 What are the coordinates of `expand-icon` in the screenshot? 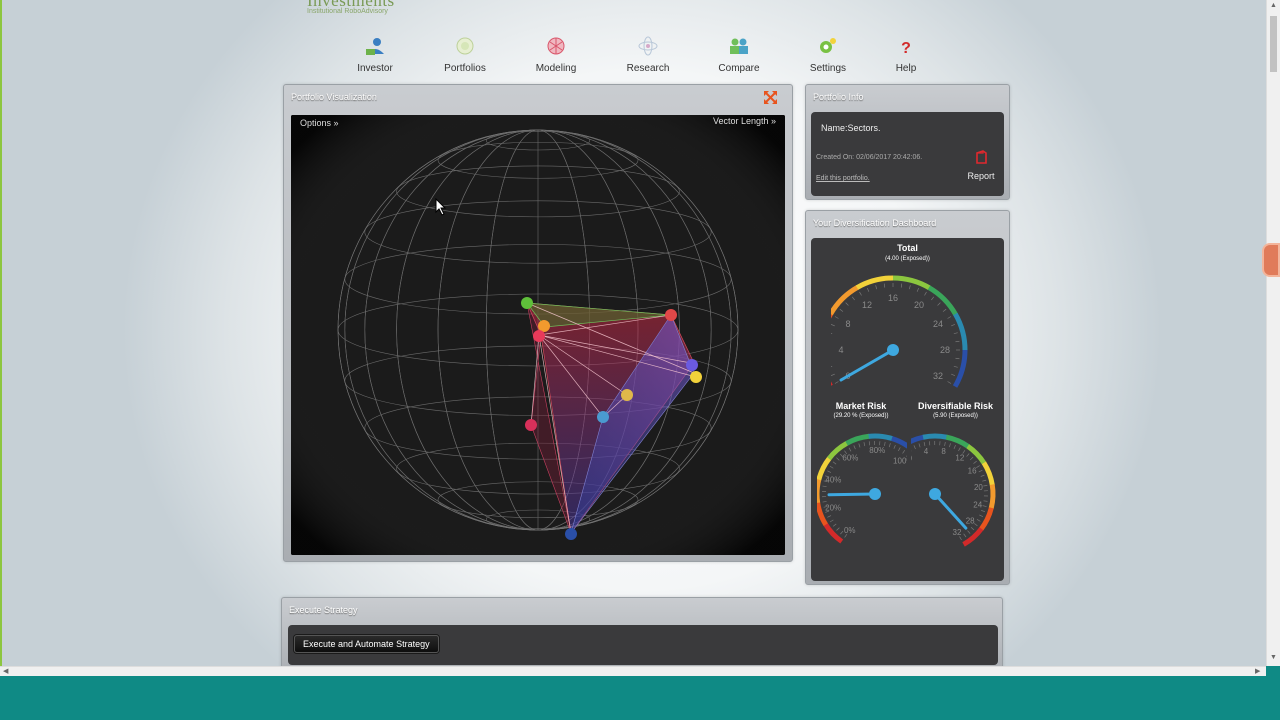 It's located at (770, 97).